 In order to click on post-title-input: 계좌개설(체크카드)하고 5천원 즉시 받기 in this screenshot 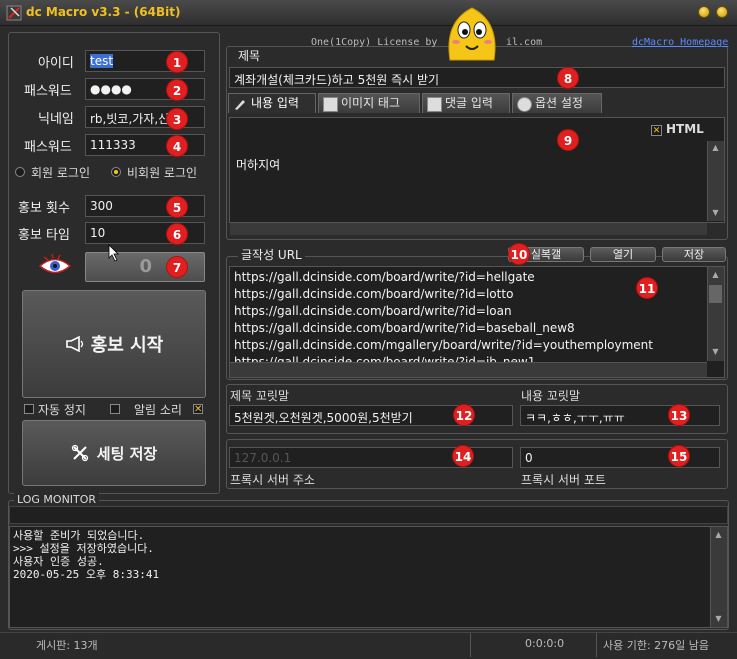, I will do `click(477, 77)`.